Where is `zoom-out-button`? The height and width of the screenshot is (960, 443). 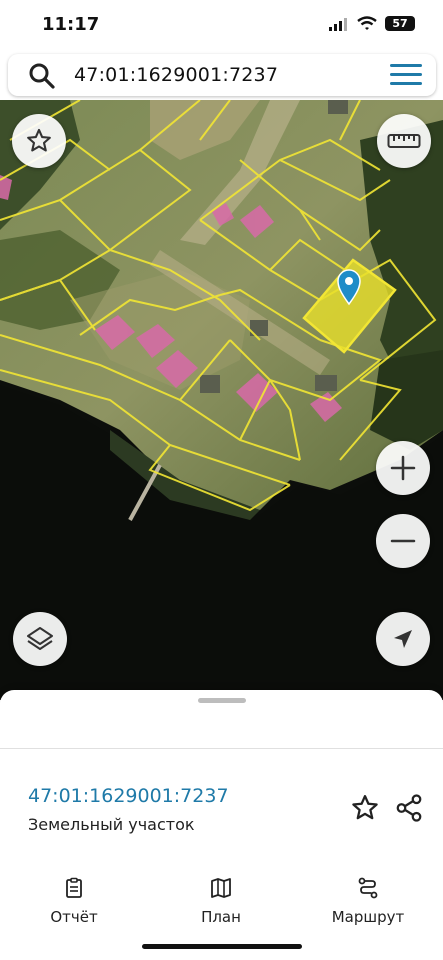 zoom-out-button is located at coordinates (403, 541).